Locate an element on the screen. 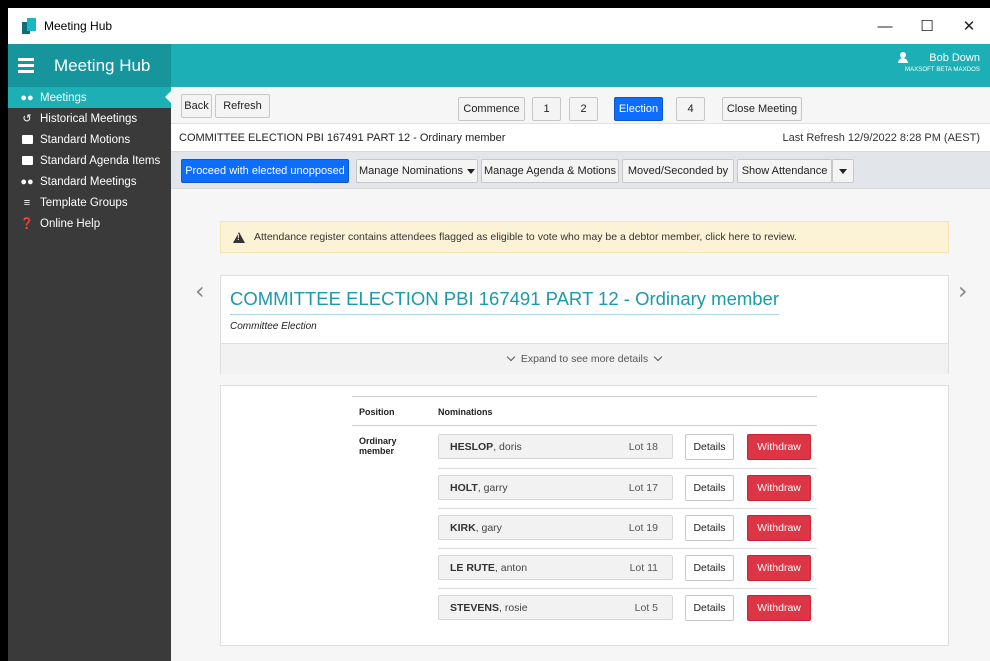 The image size is (990, 661). sidebar-item-label: Meetings is located at coordinates (63, 97).